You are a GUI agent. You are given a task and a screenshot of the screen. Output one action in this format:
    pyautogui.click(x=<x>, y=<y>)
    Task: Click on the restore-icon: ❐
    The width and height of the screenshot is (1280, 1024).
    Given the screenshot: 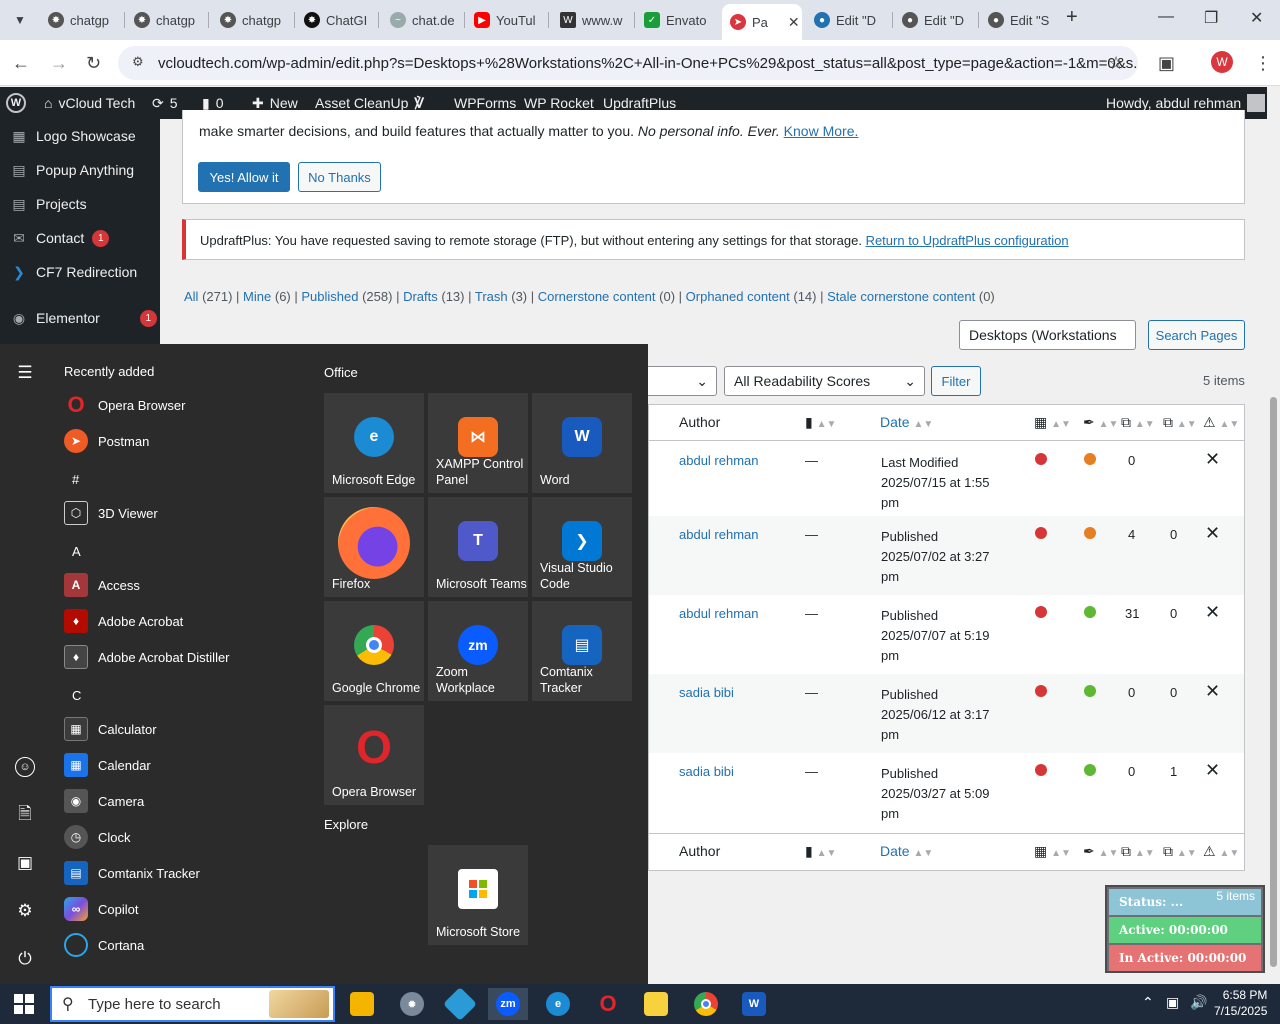 What is the action you would take?
    pyautogui.click(x=1211, y=18)
    